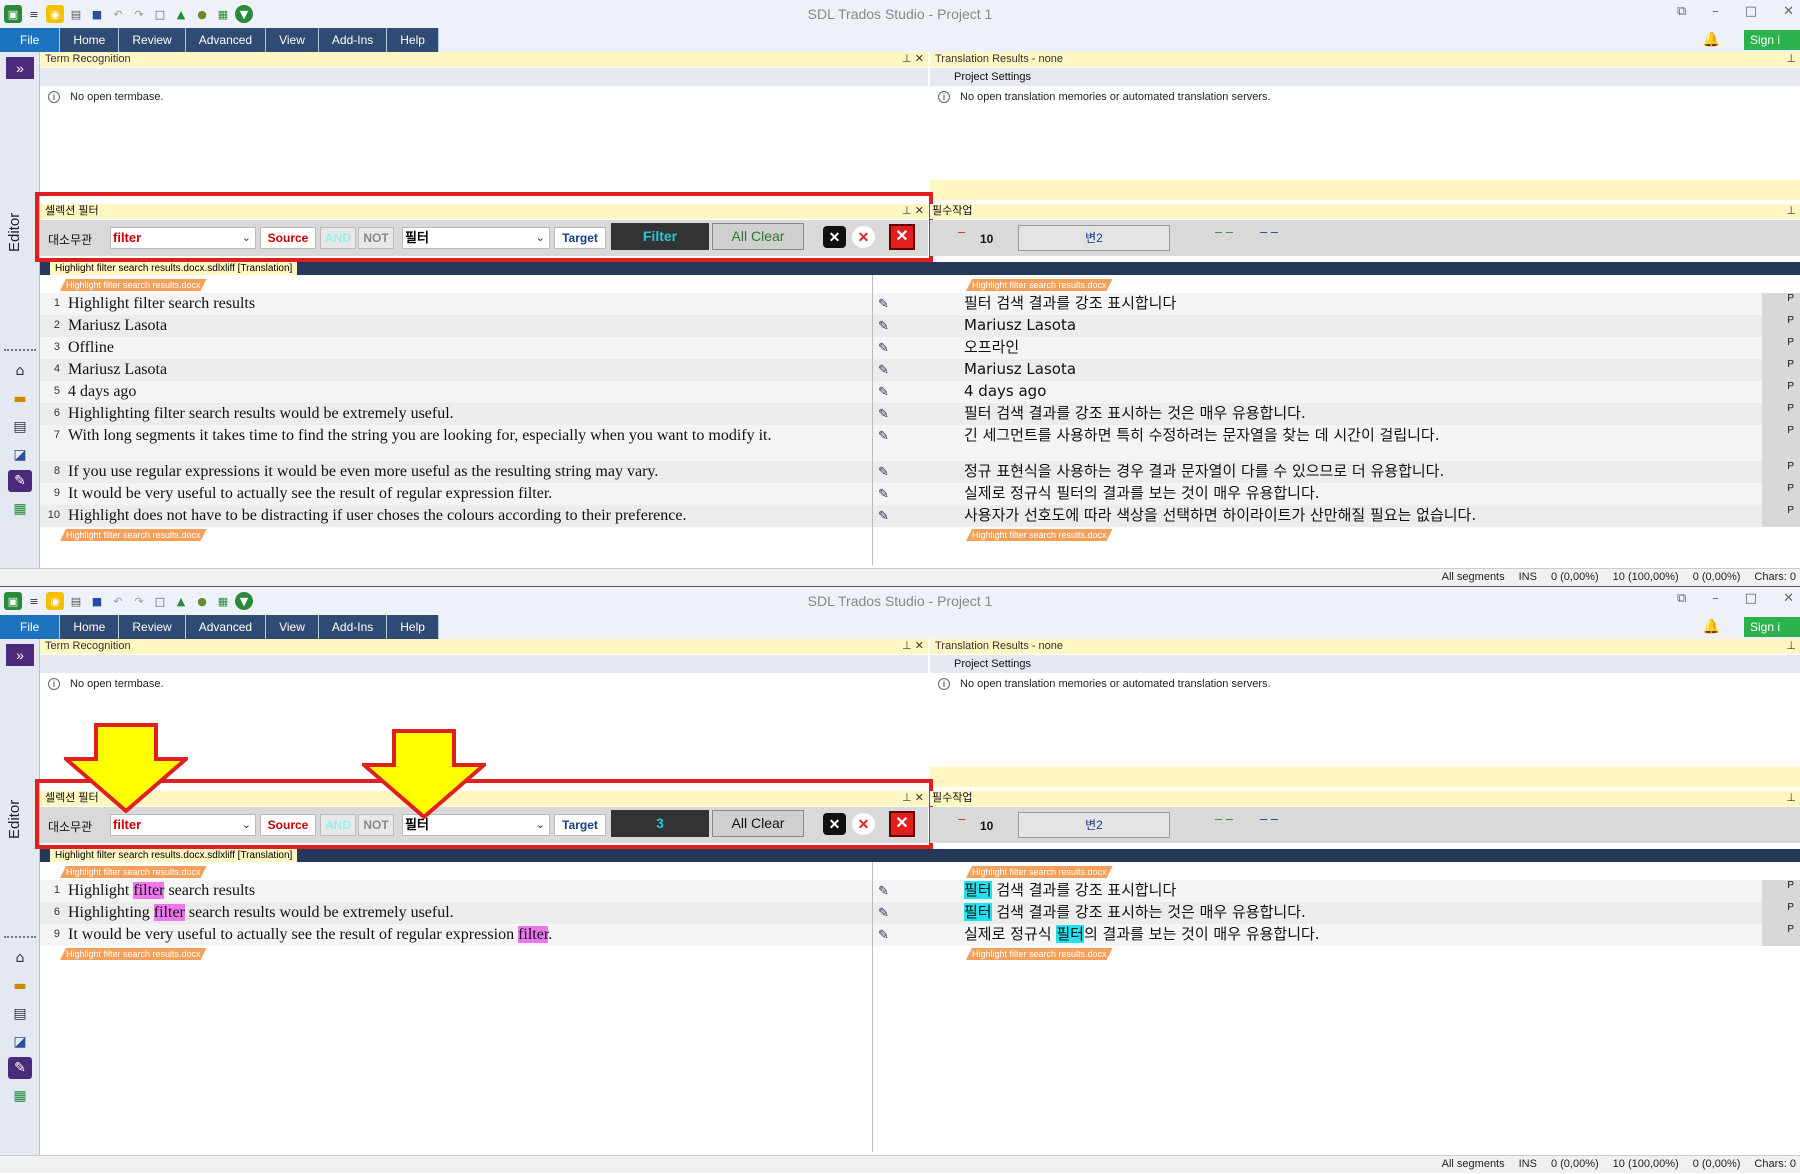 The width and height of the screenshot is (1800, 1174). What do you see at coordinates (1382, 391) in the screenshot?
I see `target-text: 4 days ago` at bounding box center [1382, 391].